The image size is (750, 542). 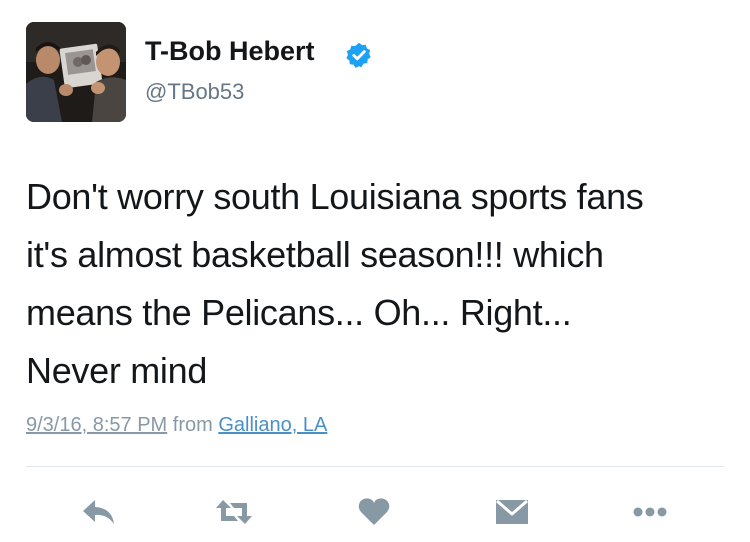 What do you see at coordinates (375, 466) in the screenshot?
I see `divider` at bounding box center [375, 466].